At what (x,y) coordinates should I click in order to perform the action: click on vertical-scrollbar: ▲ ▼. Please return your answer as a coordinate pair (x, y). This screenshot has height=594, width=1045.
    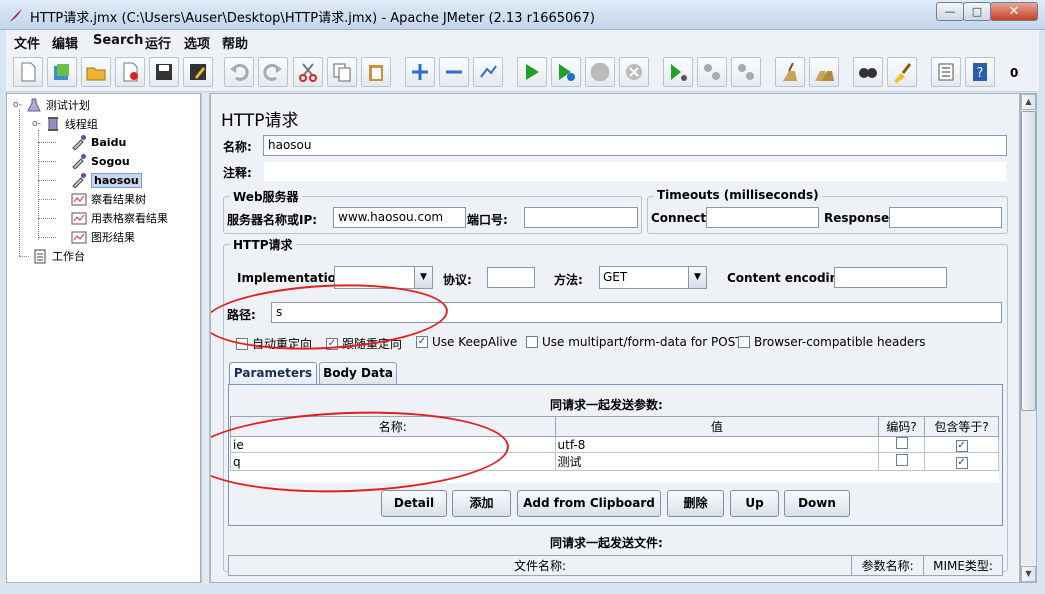
    Looking at the image, I should click on (1028, 338).